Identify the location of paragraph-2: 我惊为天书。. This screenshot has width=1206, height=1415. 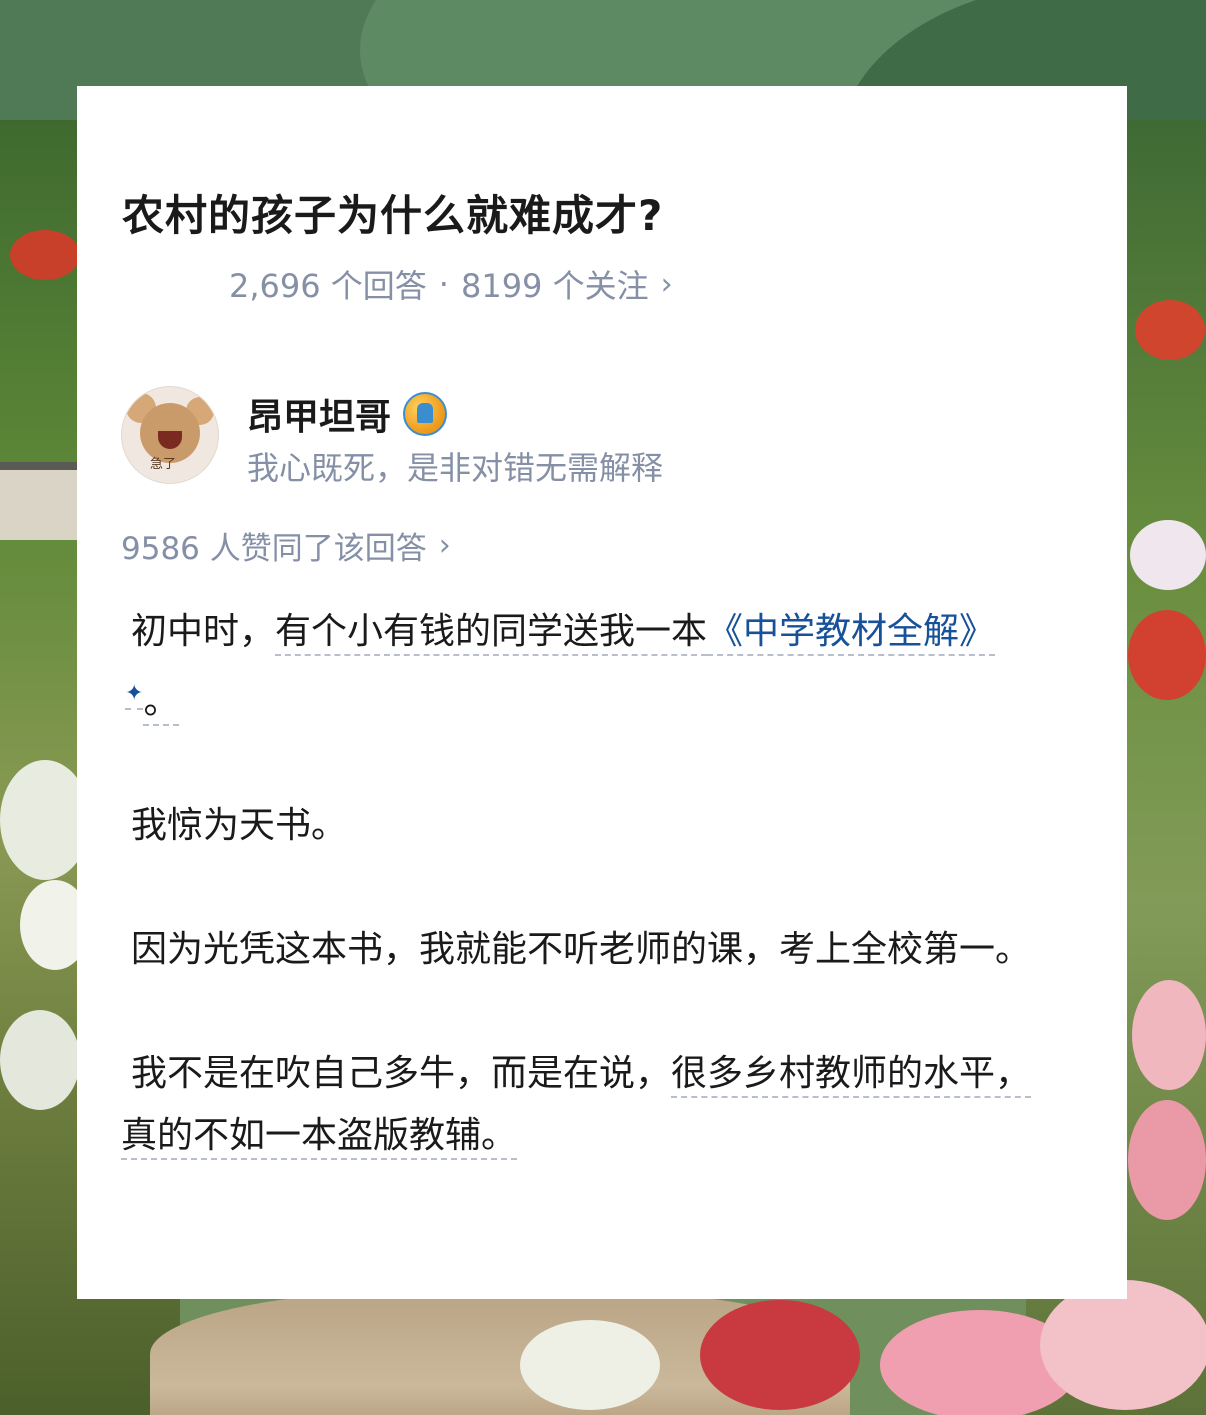
(239, 825).